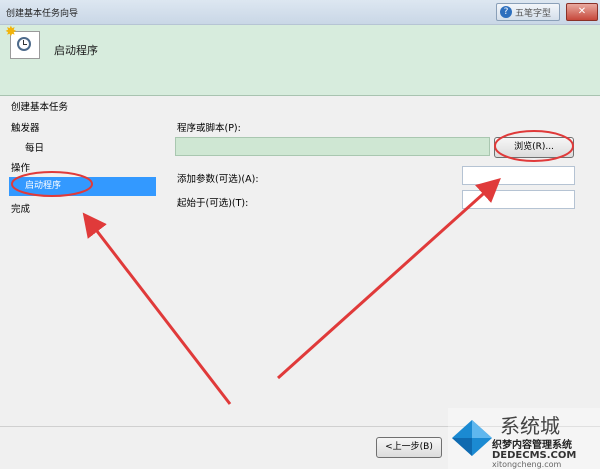  I want to click on program-script-input, so click(332, 146).